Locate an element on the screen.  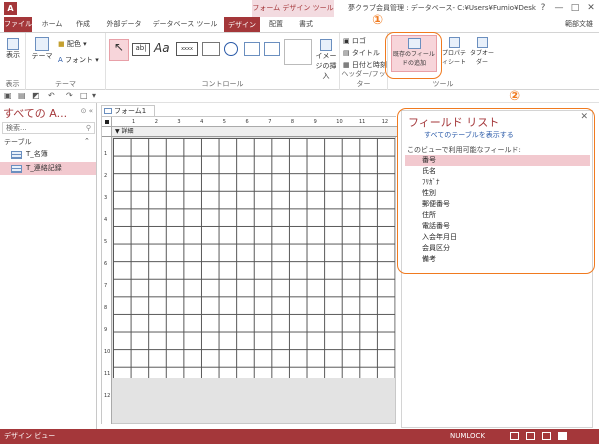
title-button: ▤ タイトル is located at coordinates (361, 53).